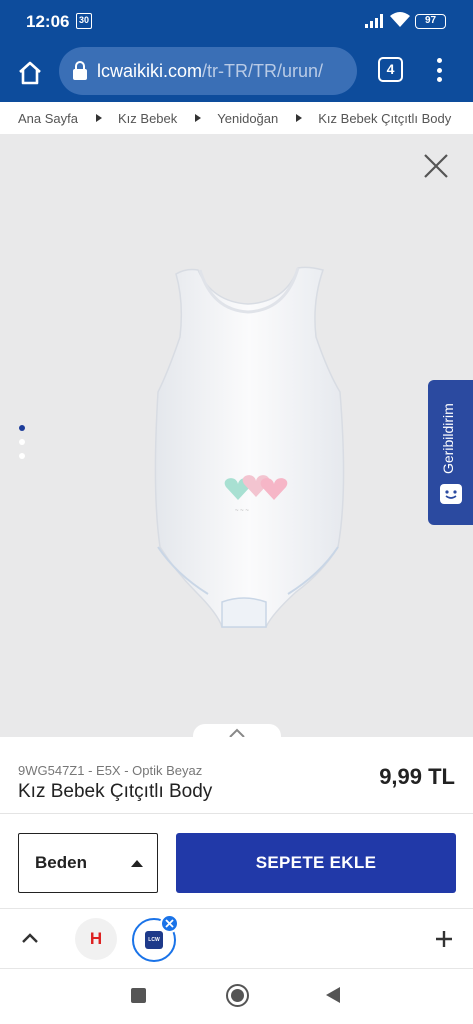 Image resolution: width=473 pixels, height=1024 pixels. What do you see at coordinates (88, 863) in the screenshot?
I see `size-select: Beden` at bounding box center [88, 863].